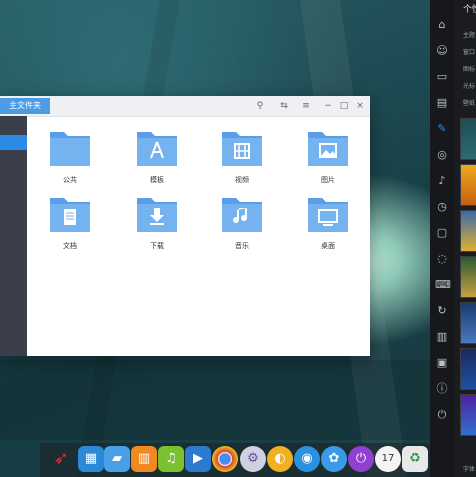 The height and width of the screenshot is (477, 476). Describe the element at coordinates (442, 363) in the screenshot. I see `message-icon: ▣` at that location.